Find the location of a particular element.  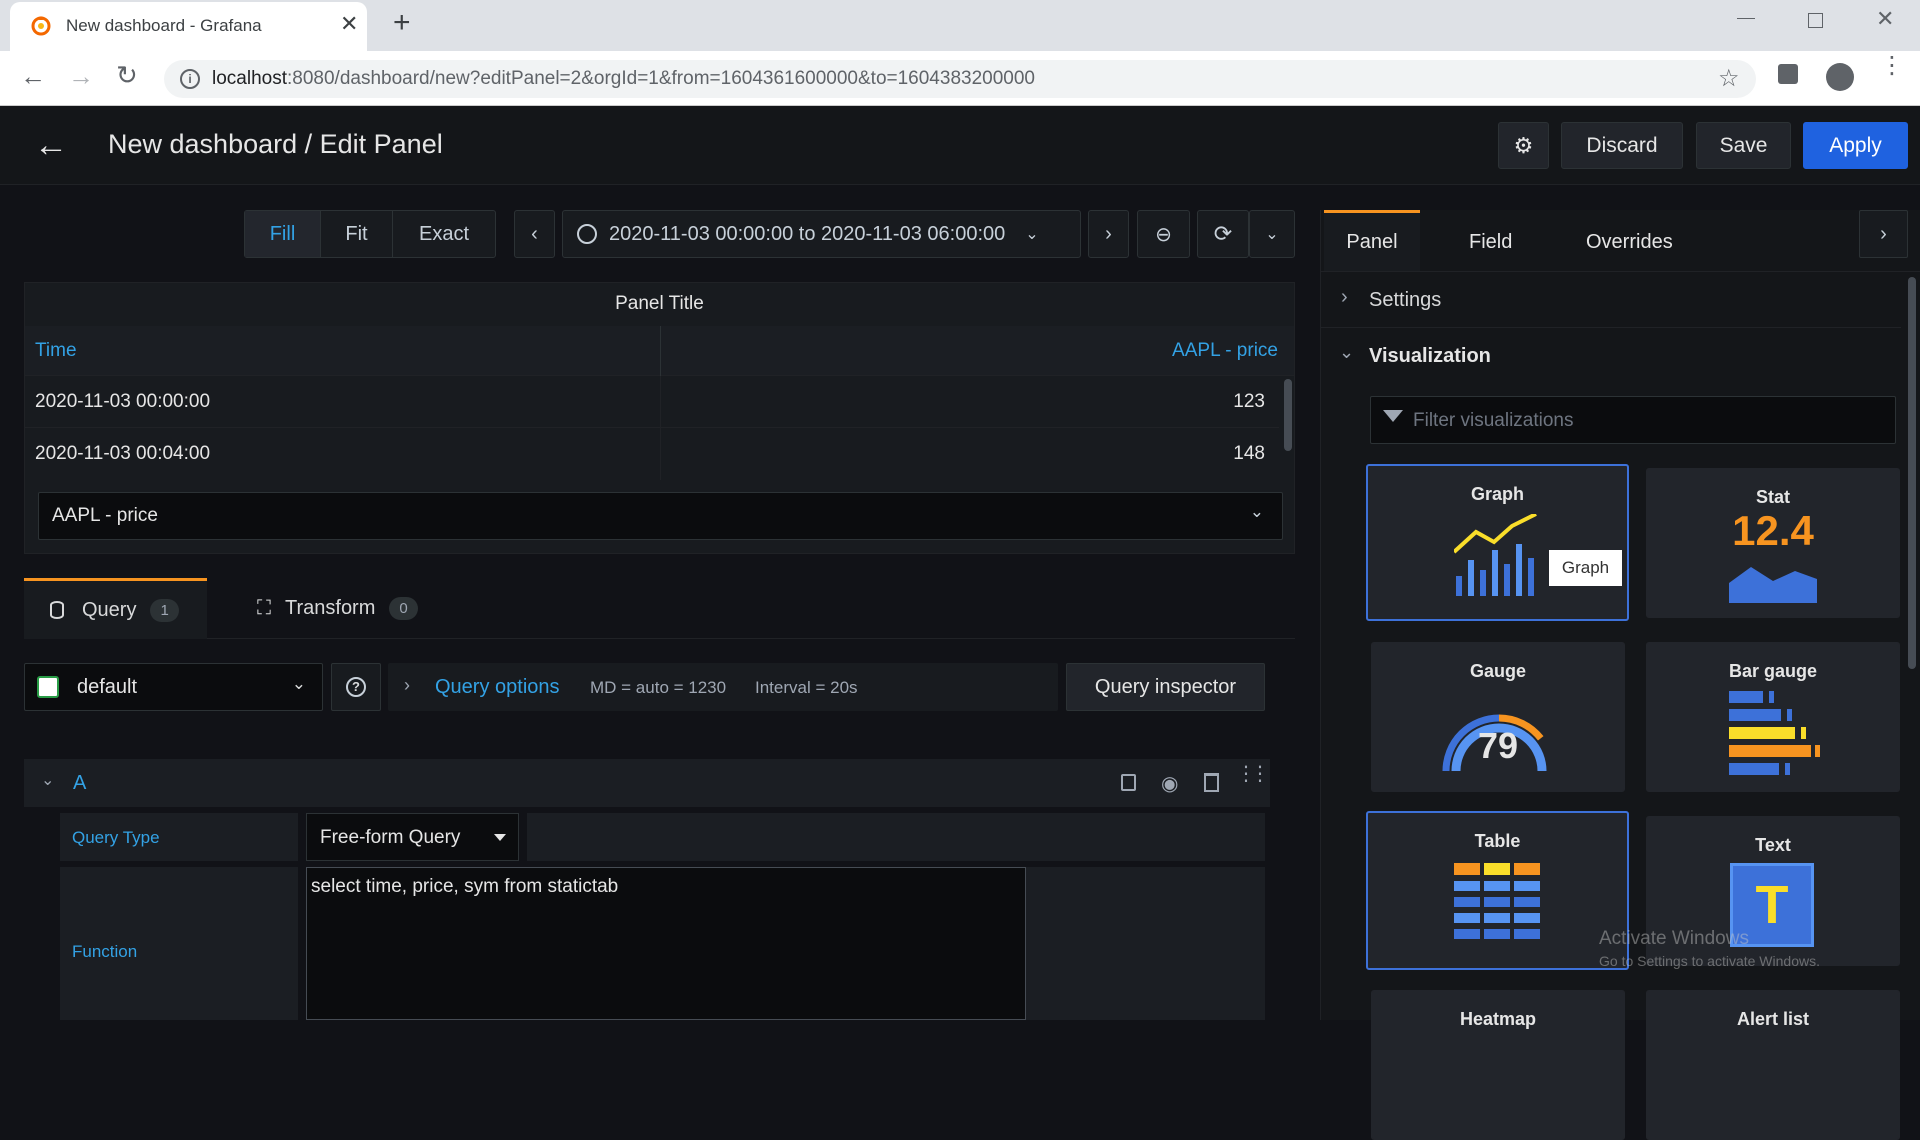

back-arrow-icon: ← is located at coordinates (51, 145).